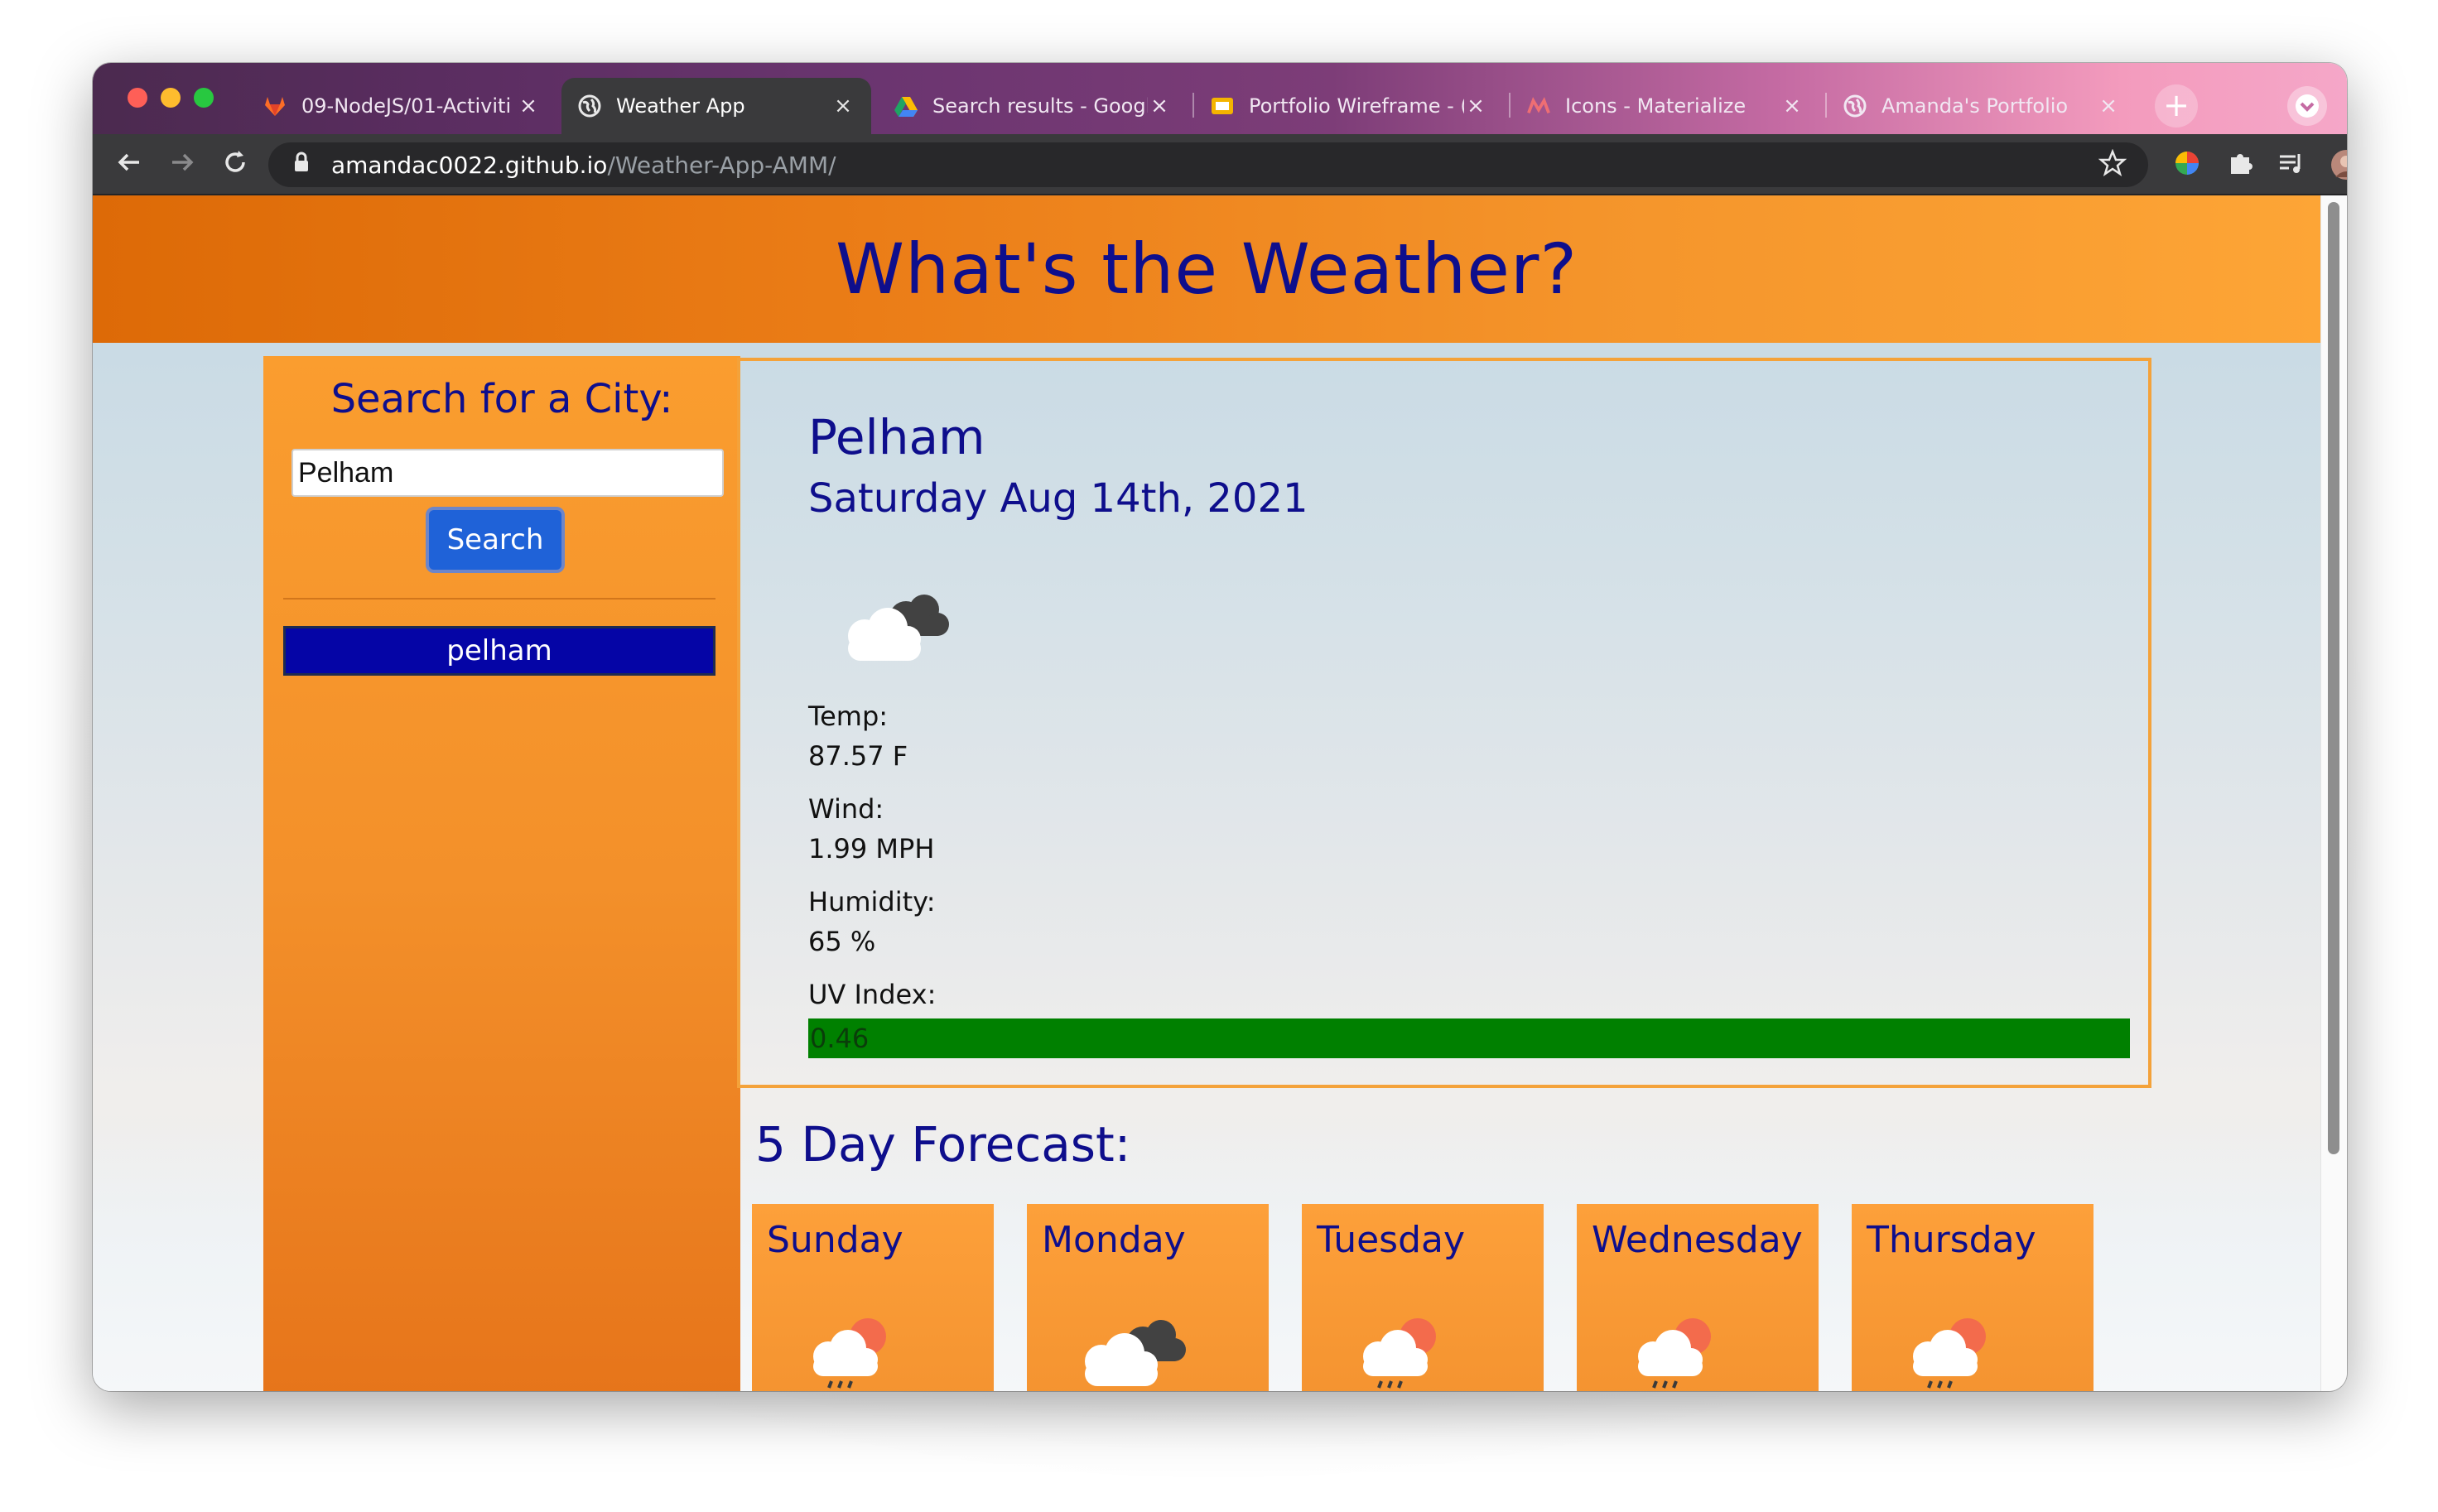 The width and height of the screenshot is (2438, 1512). What do you see at coordinates (303, 165) in the screenshot?
I see `lock-icon` at bounding box center [303, 165].